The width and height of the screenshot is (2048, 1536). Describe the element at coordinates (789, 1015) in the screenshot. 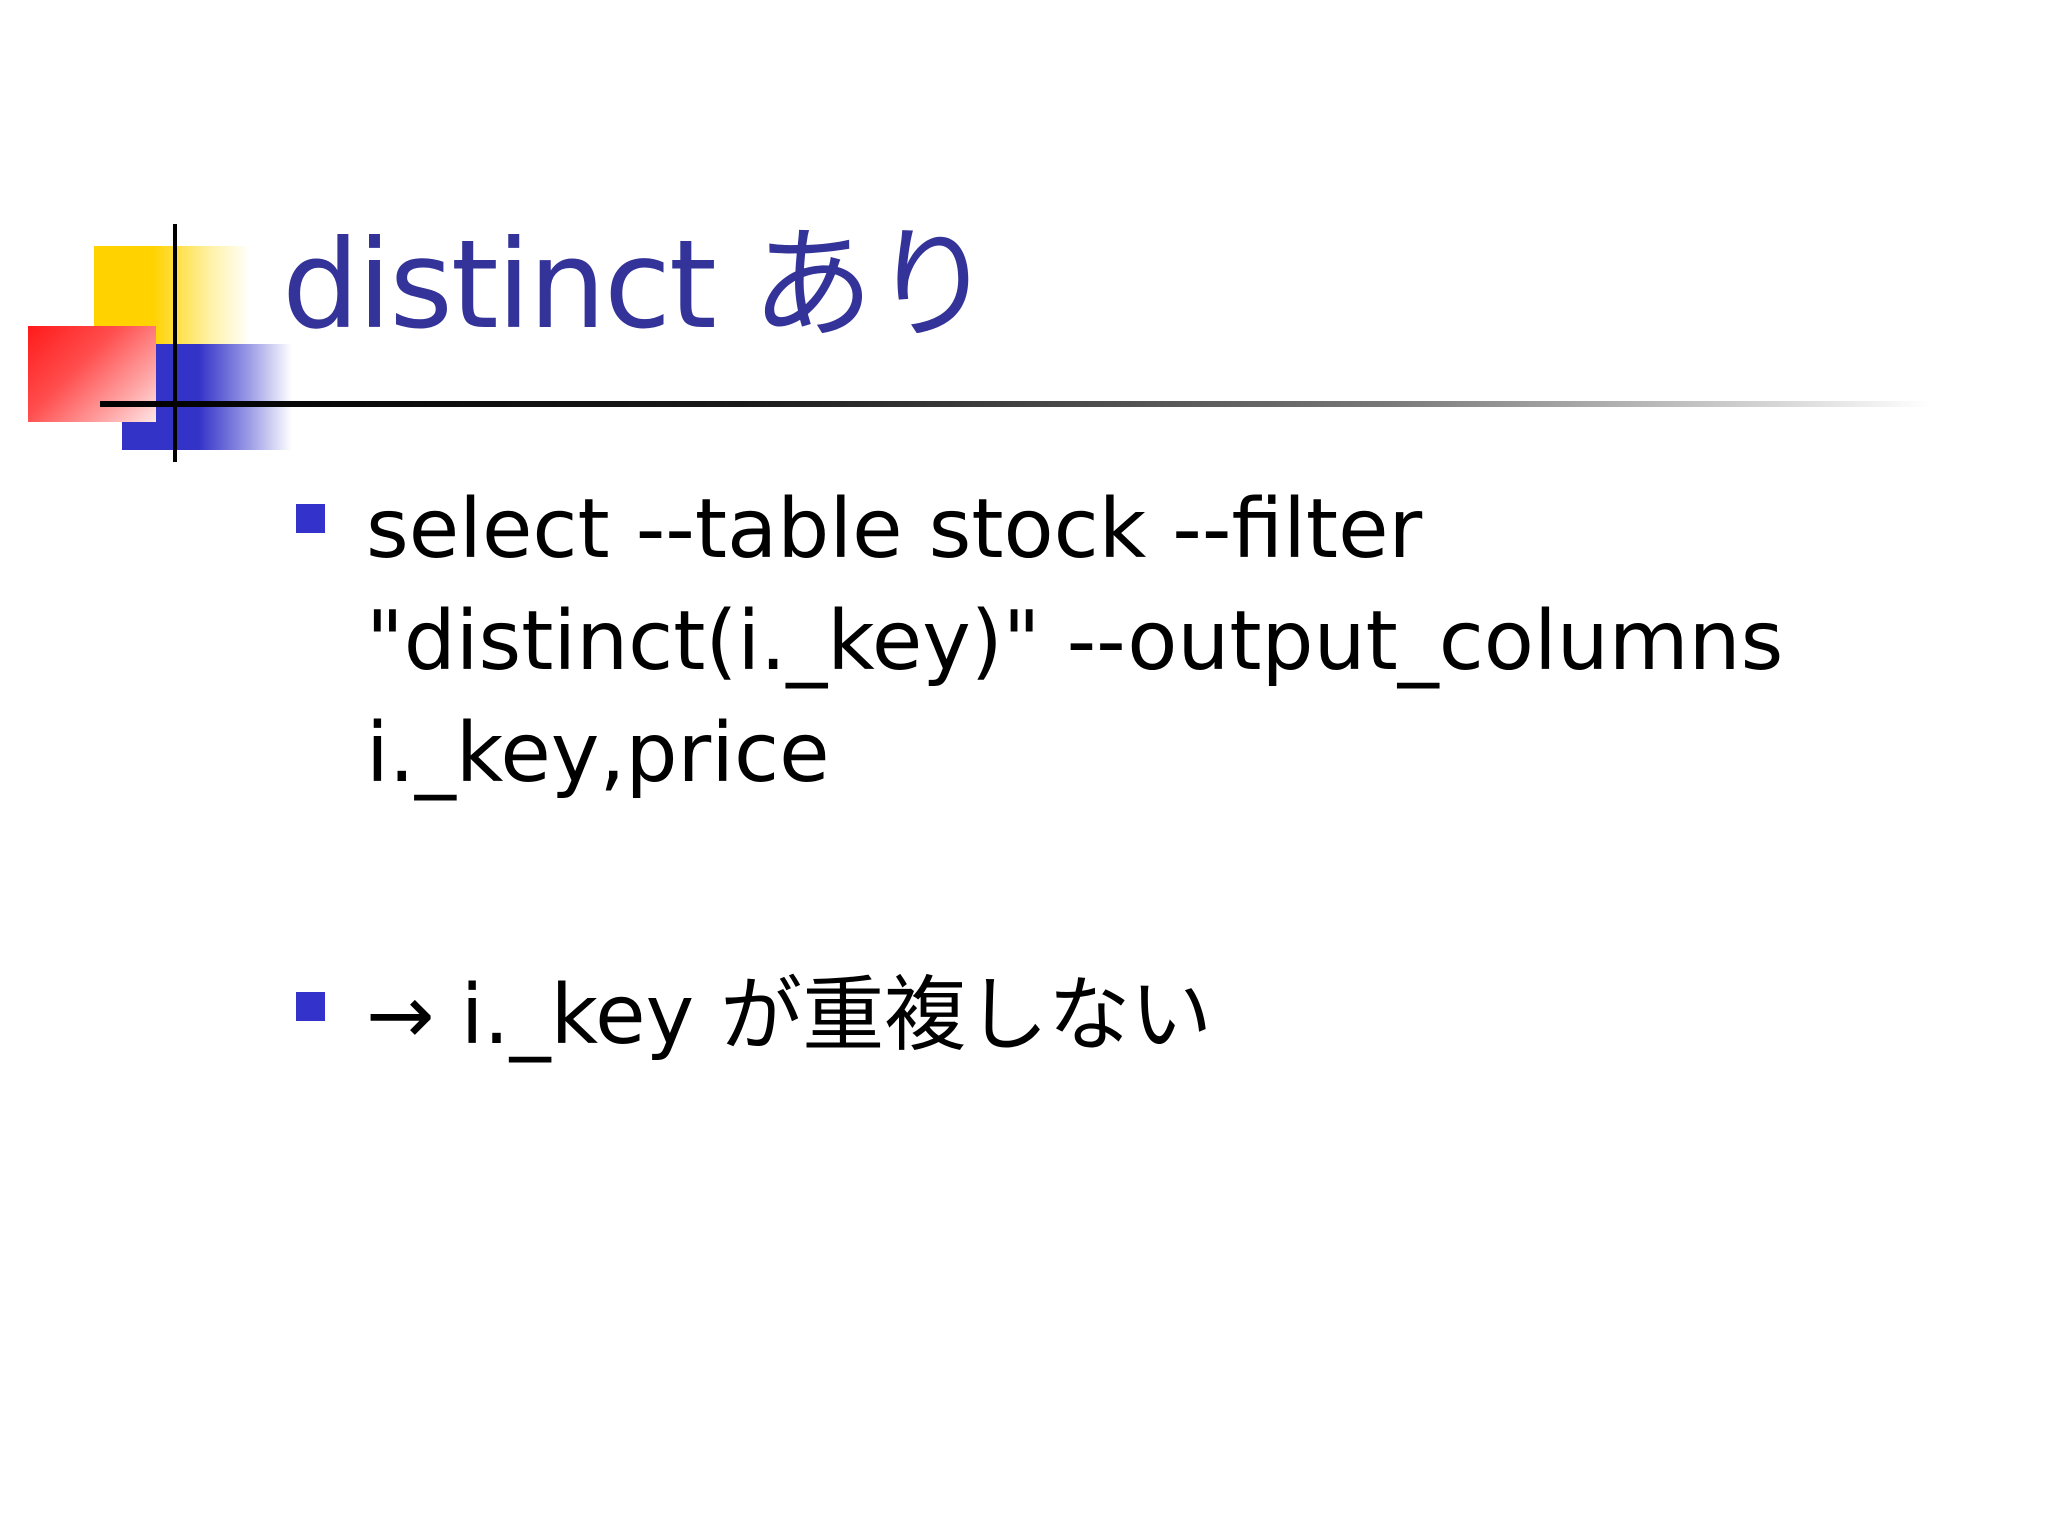

I see `bullet-text-result: → i._key が重複しない` at that location.